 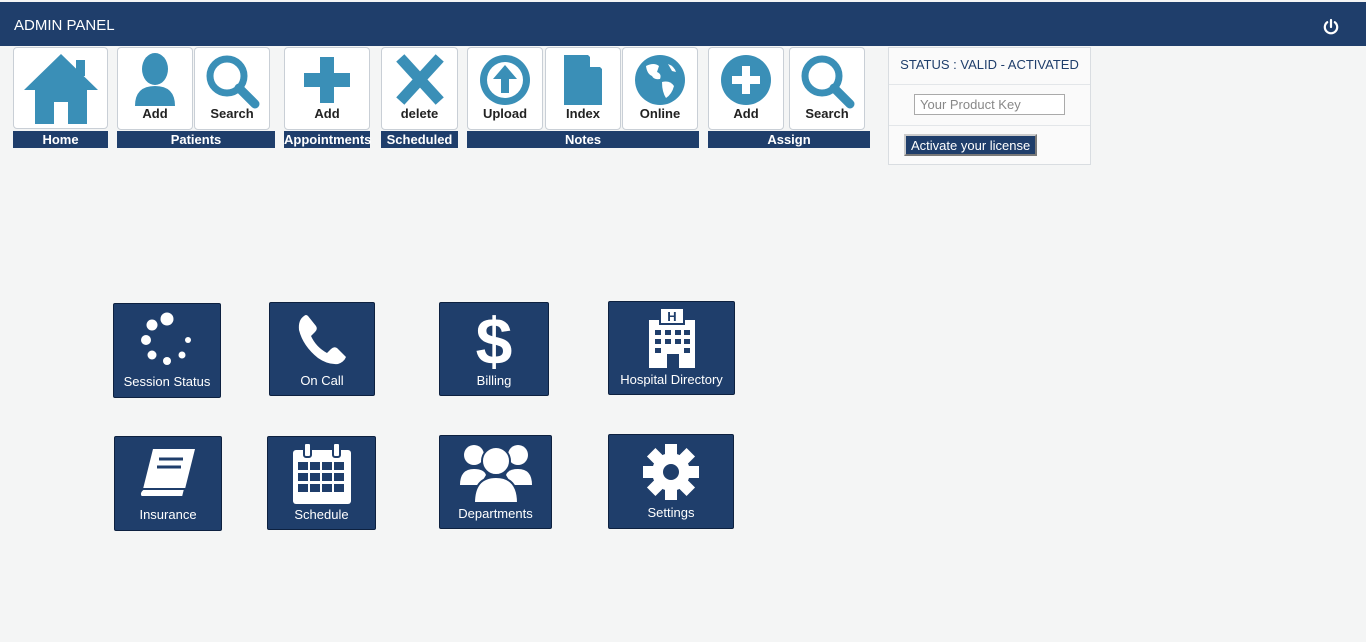 I want to click on book-icon, so click(x=166, y=473).